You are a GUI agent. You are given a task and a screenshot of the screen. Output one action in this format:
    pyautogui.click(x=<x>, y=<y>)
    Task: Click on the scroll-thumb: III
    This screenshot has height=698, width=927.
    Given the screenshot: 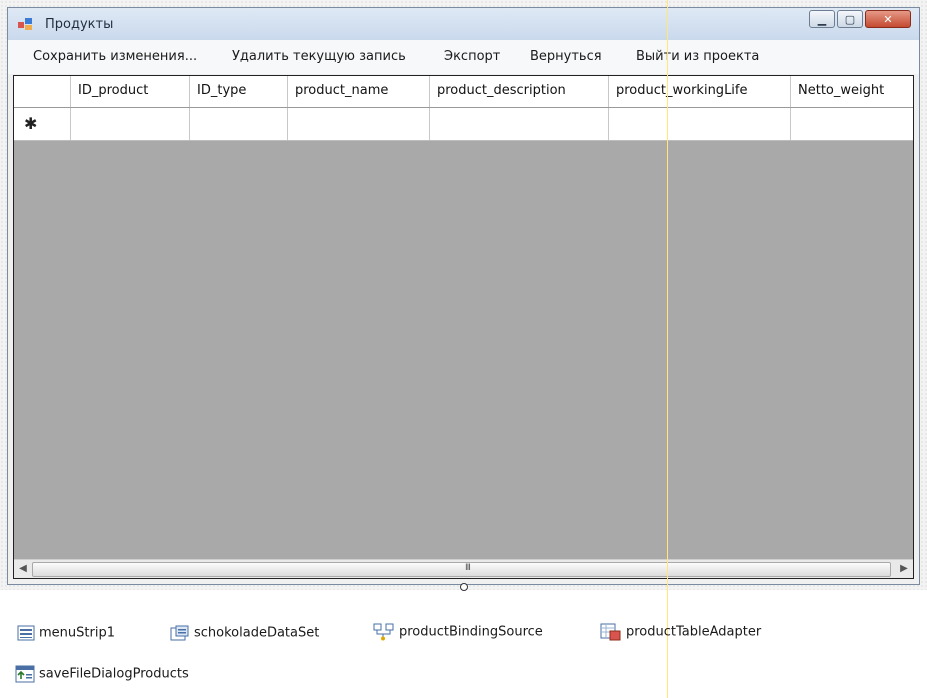 What is the action you would take?
    pyautogui.click(x=461, y=569)
    